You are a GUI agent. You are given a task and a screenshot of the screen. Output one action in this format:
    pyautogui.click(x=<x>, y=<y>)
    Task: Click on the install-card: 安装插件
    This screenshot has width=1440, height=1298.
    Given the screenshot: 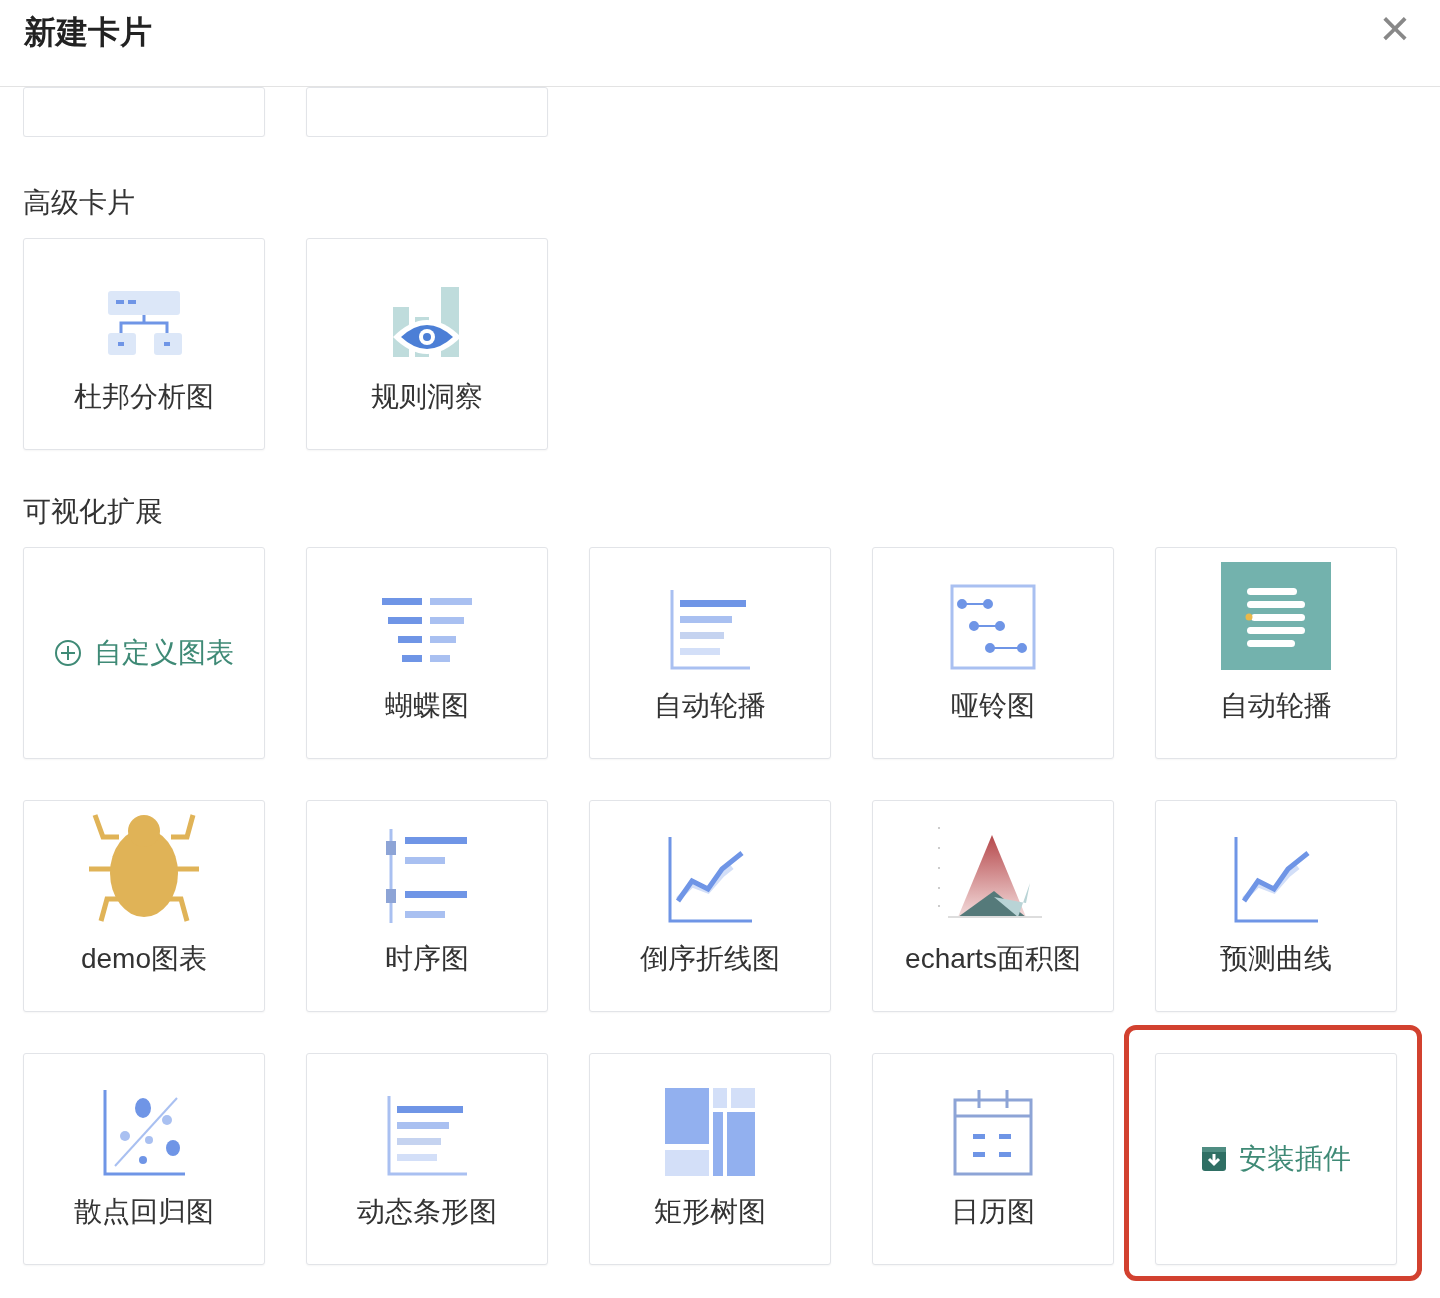 What is the action you would take?
    pyautogui.click(x=1276, y=1159)
    